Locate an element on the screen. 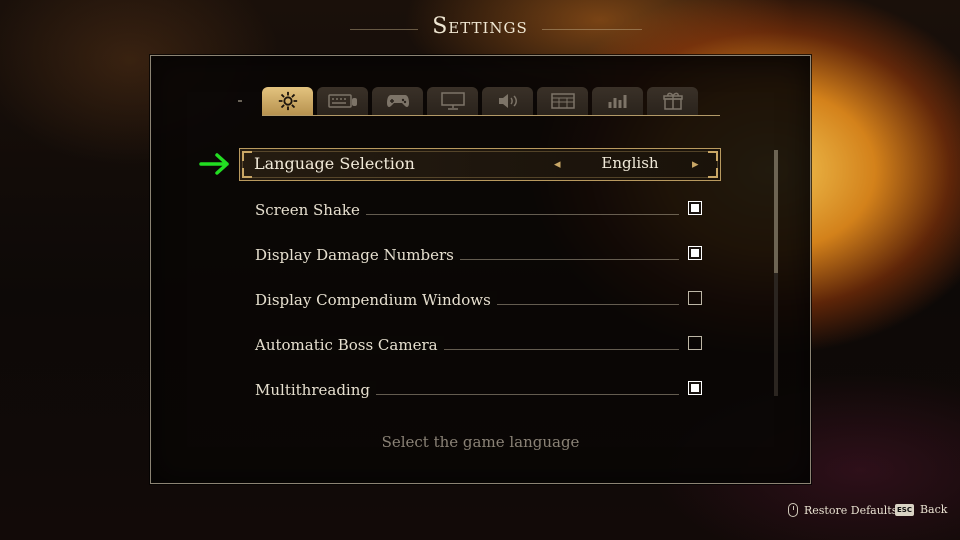  language-selection-label: Language Selection is located at coordinates (334, 163).